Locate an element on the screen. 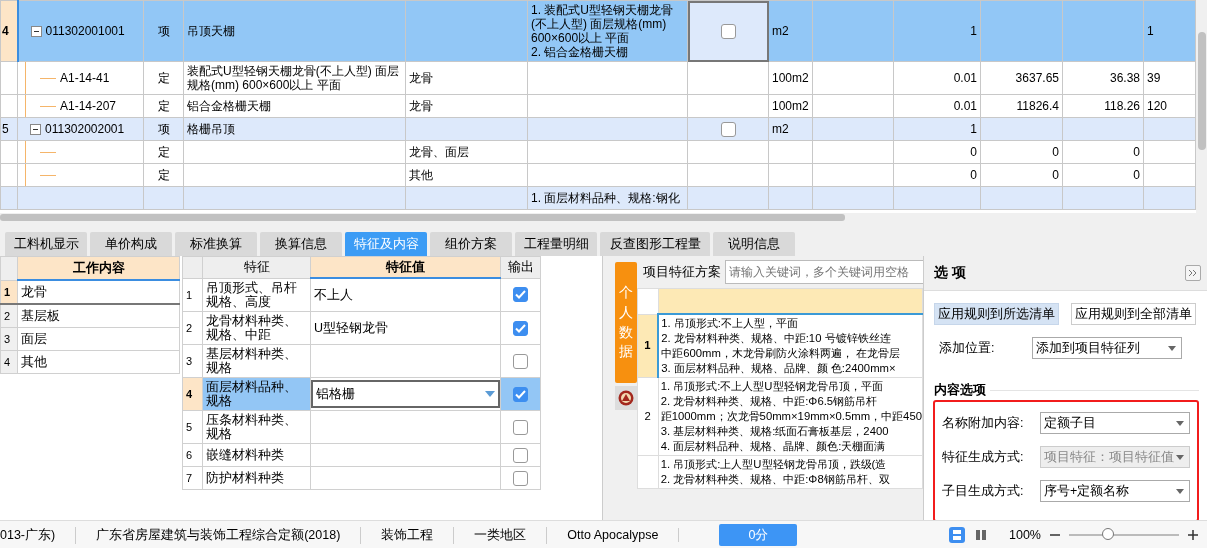 The height and width of the screenshot is (548, 1207). item-code: 011302001001 is located at coordinates (84, 31).